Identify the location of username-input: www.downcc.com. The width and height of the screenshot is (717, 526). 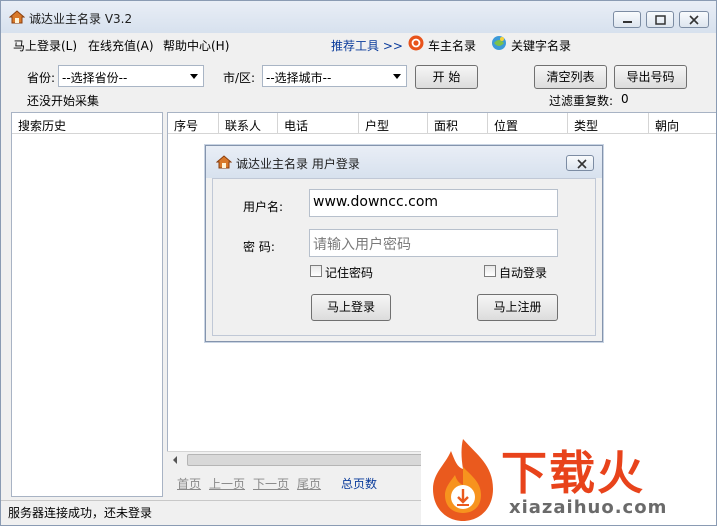
(433, 203).